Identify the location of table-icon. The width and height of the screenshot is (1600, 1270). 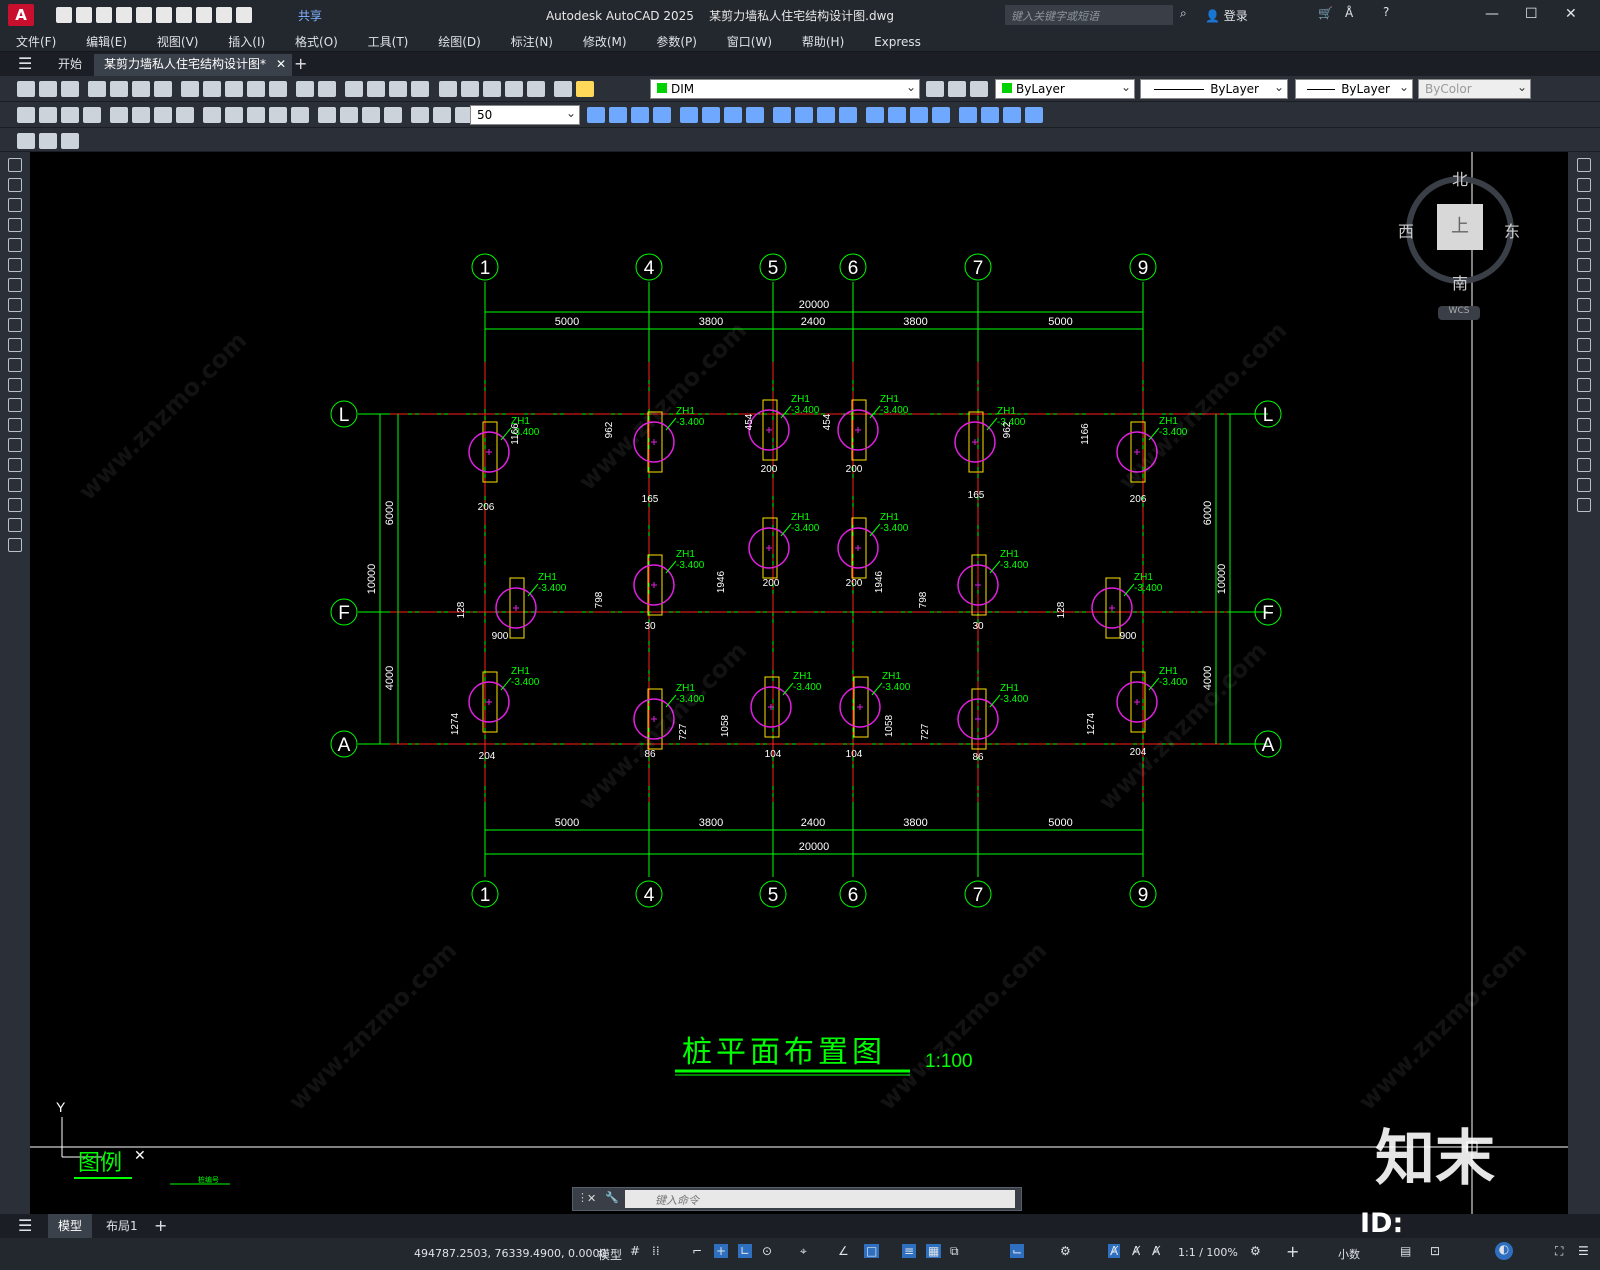
(15, 505).